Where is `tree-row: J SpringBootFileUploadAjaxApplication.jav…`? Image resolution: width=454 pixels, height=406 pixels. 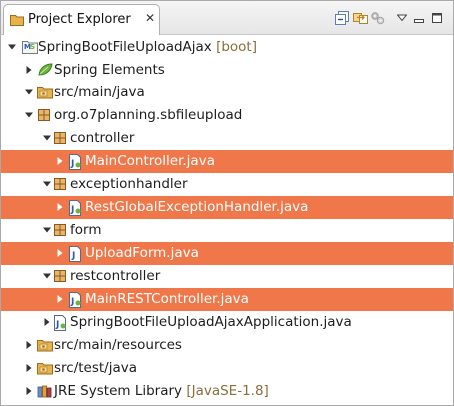 tree-row: J SpringBootFileUploadAjaxApplication.jav… is located at coordinates (227, 322).